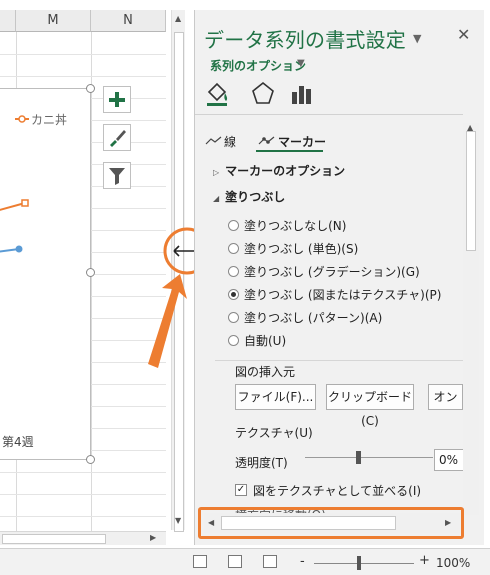 This screenshot has width=490, height=575. What do you see at coordinates (364, 563) in the screenshot?
I see `zoom-slider-track` at bounding box center [364, 563].